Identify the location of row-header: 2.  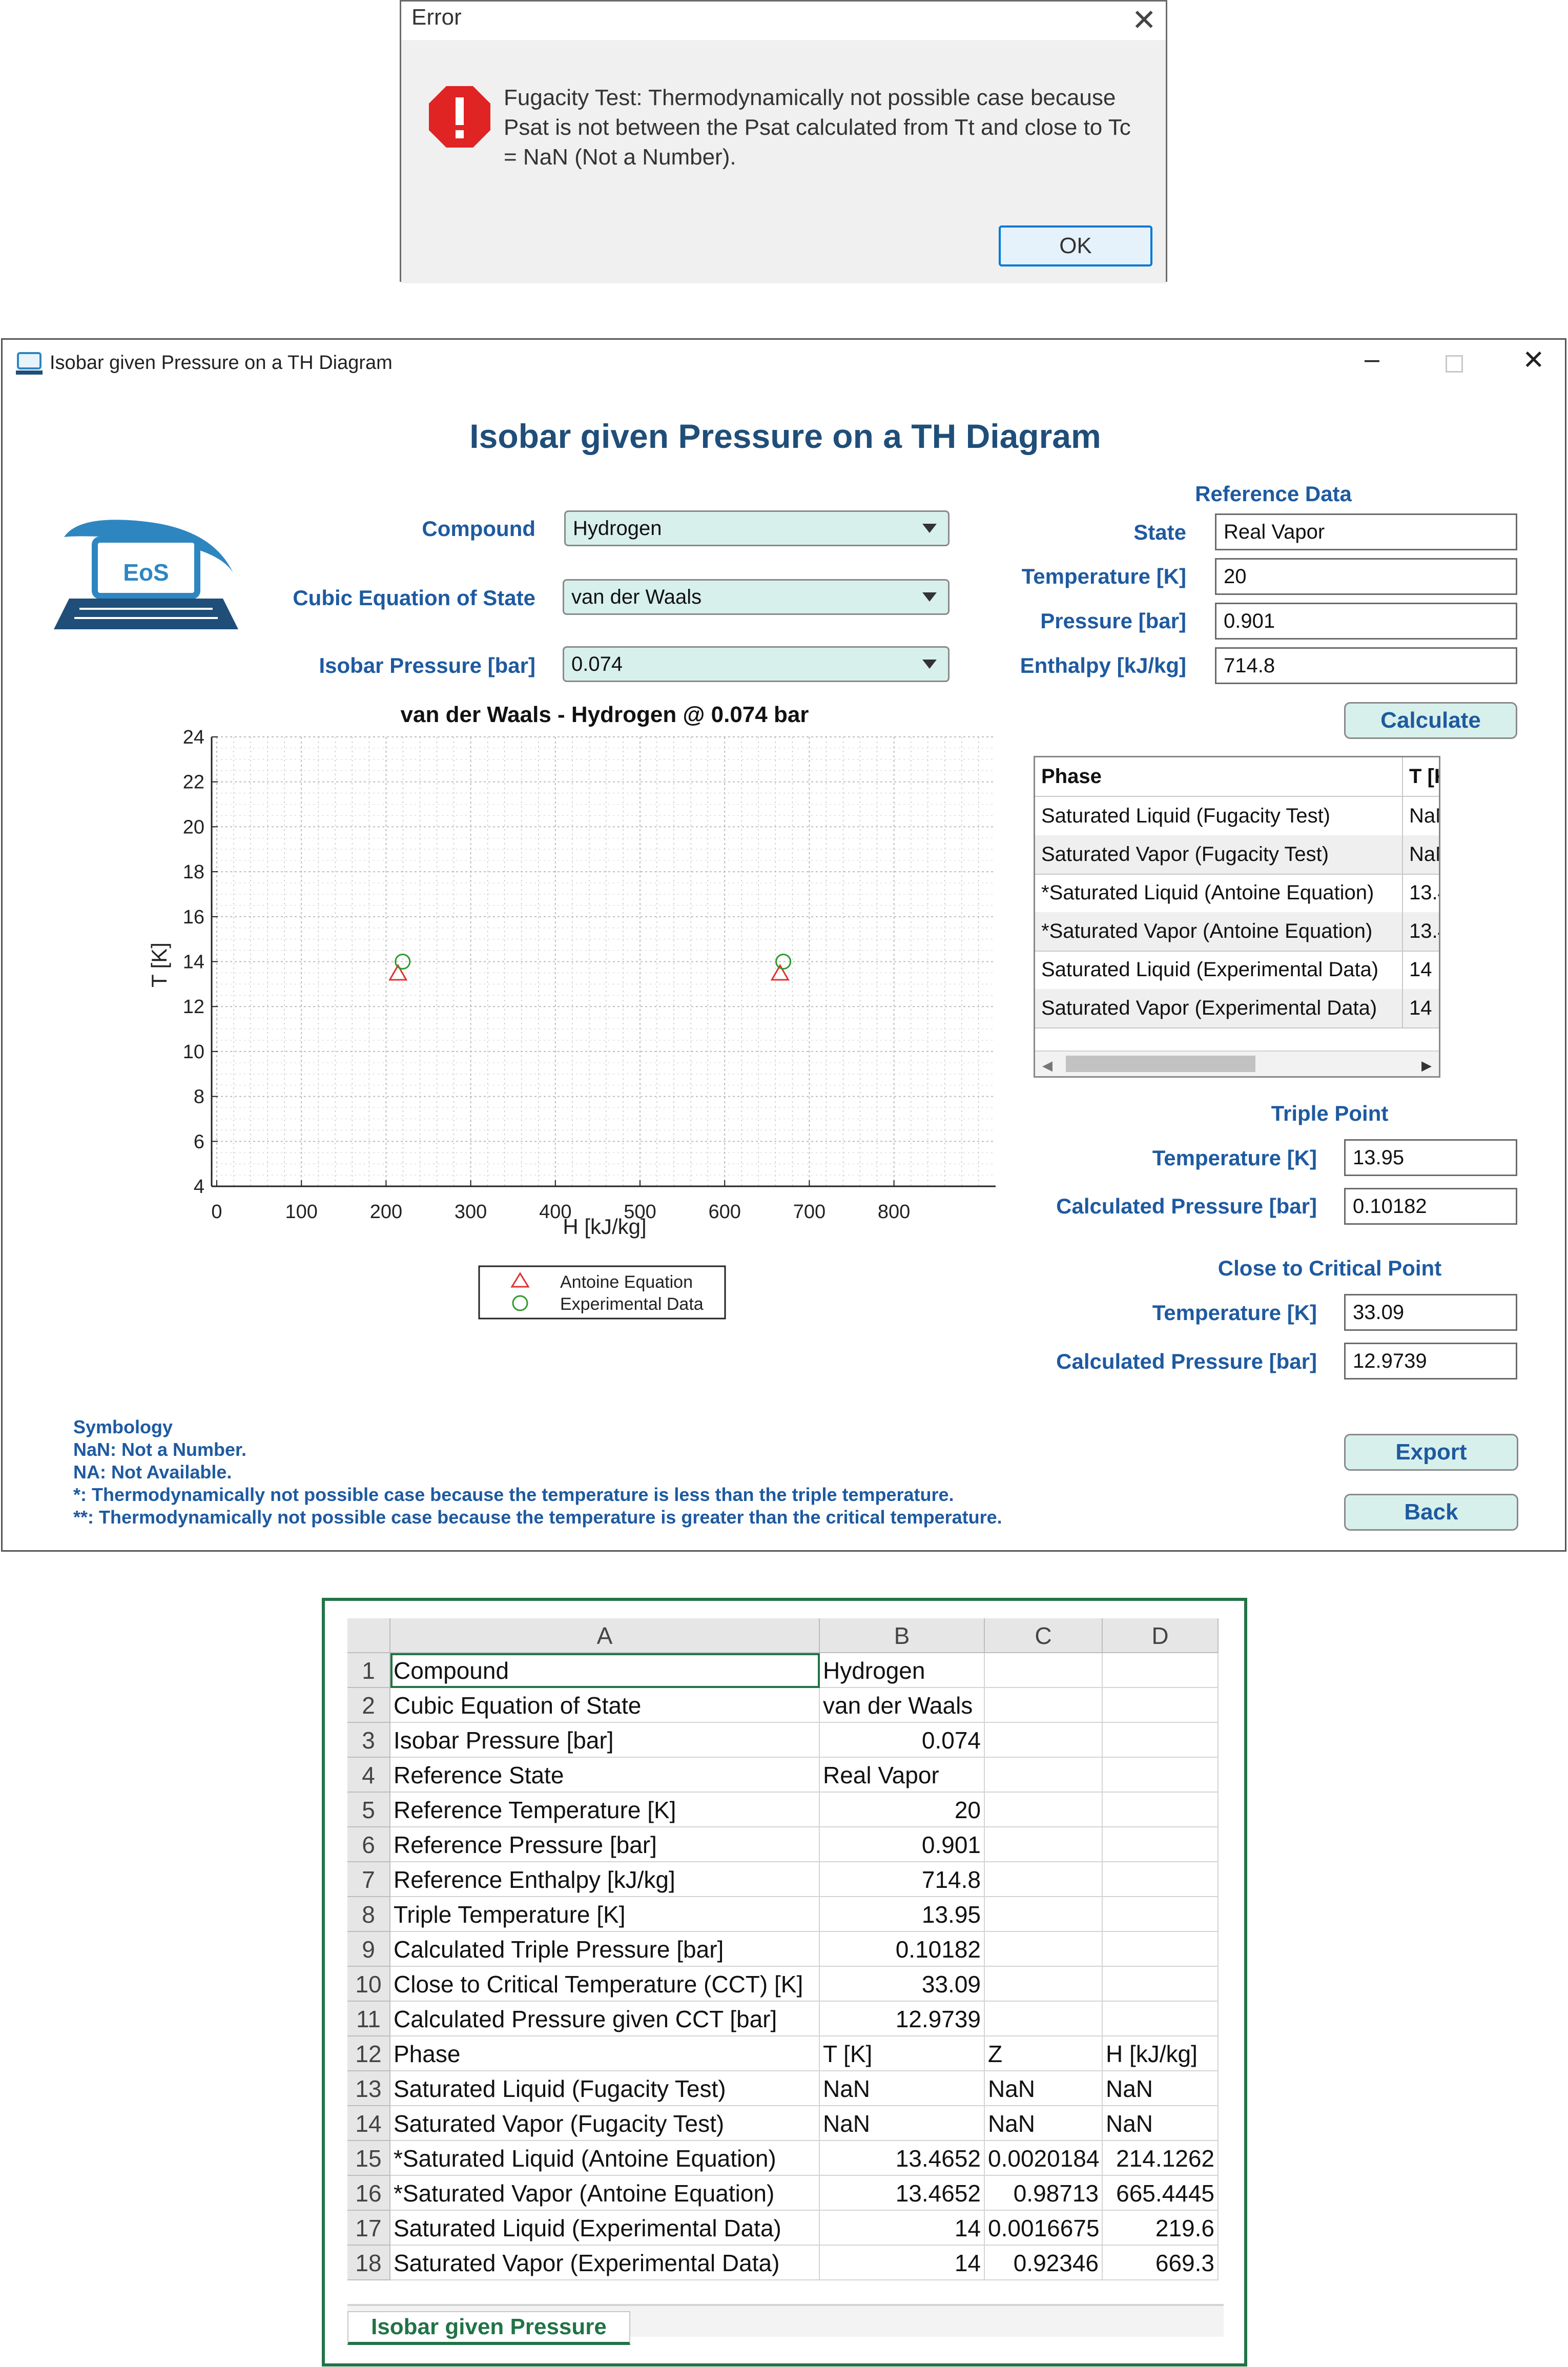
(368, 1705).